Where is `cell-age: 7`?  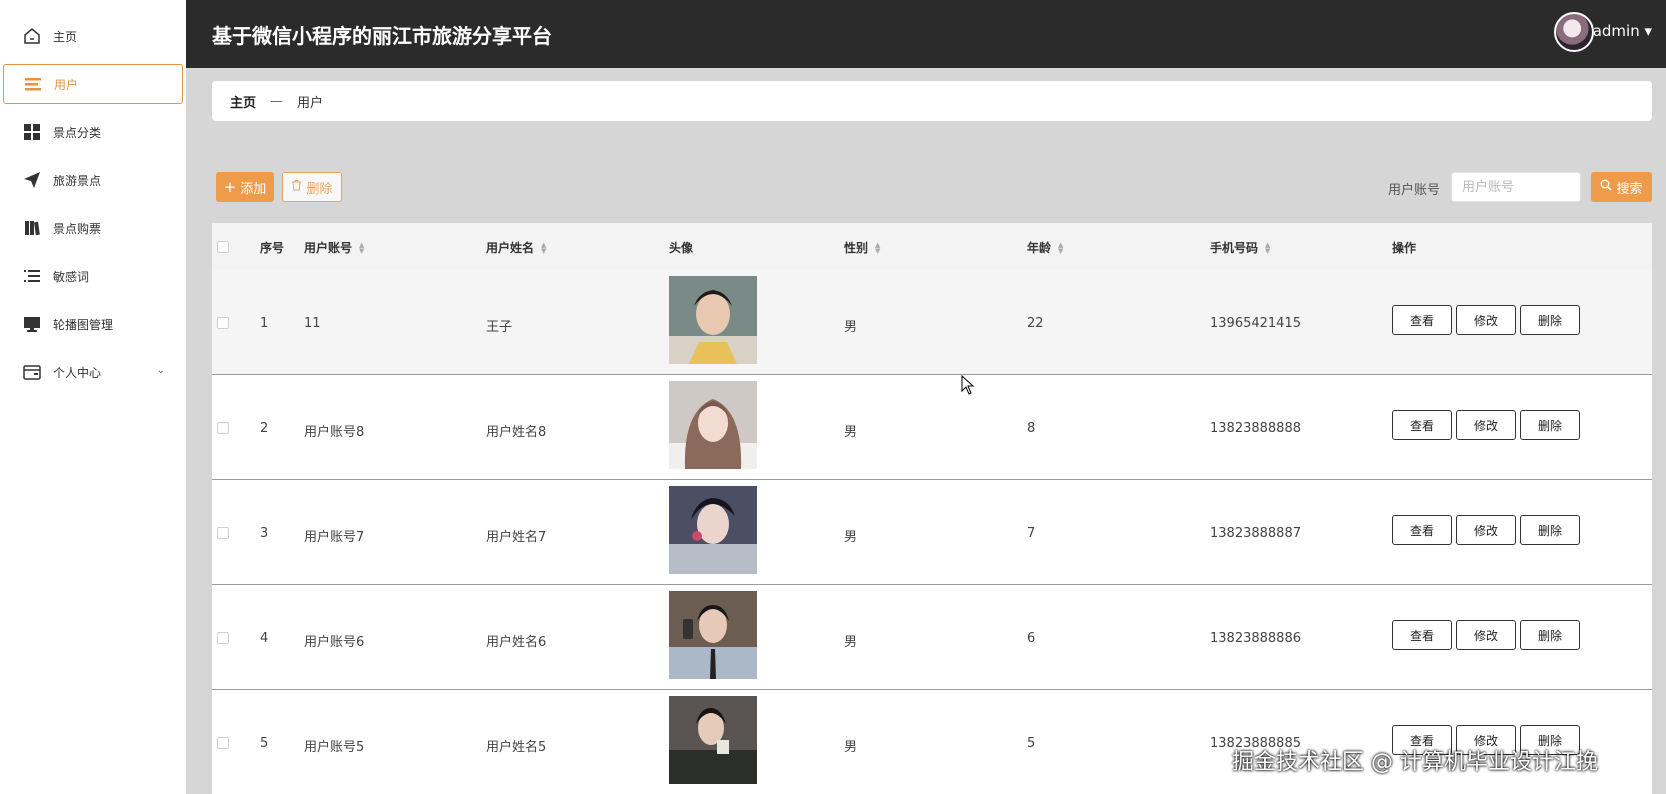 cell-age: 7 is located at coordinates (1031, 533).